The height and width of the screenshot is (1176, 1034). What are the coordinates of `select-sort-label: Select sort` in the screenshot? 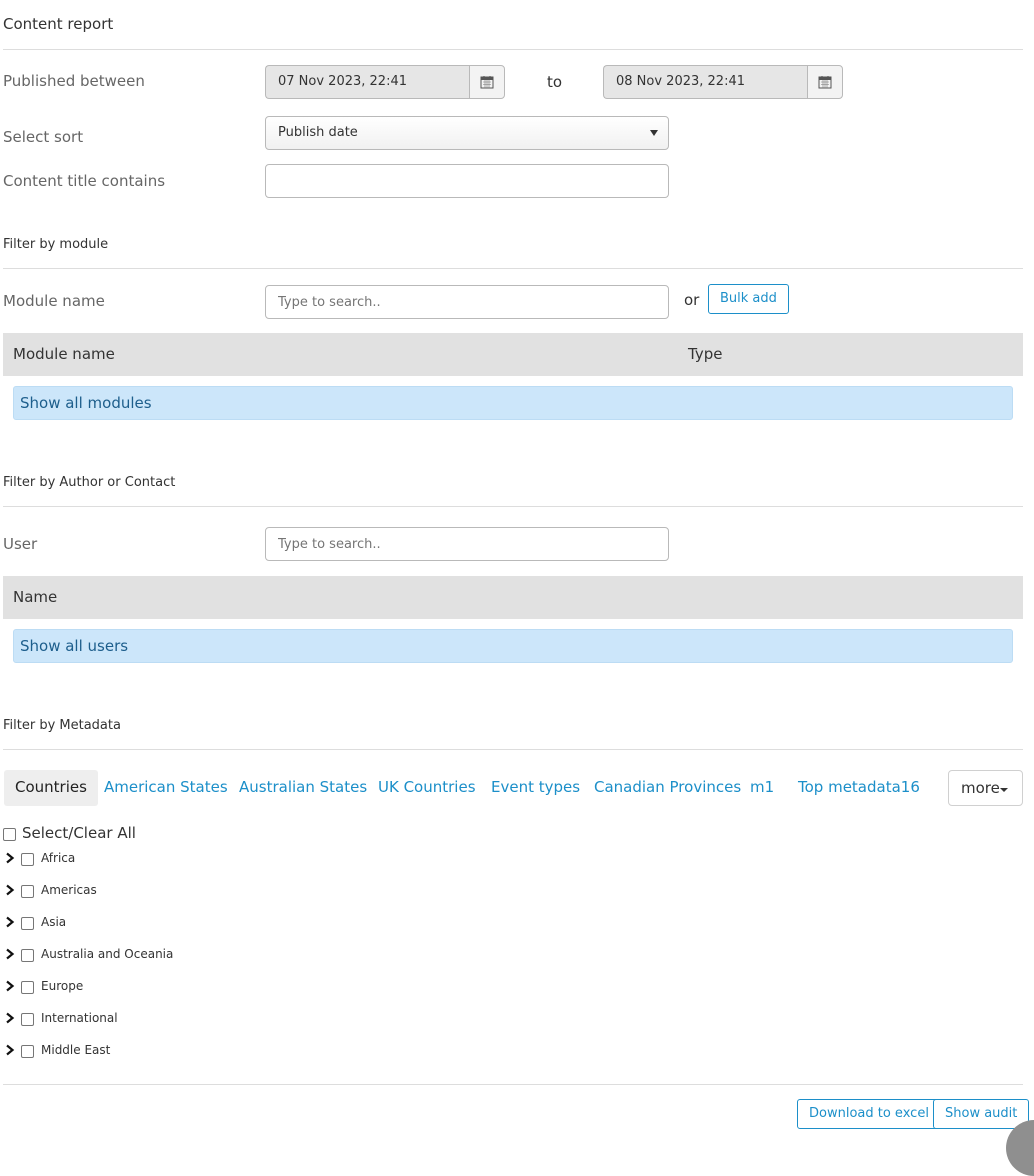 It's located at (43, 137).